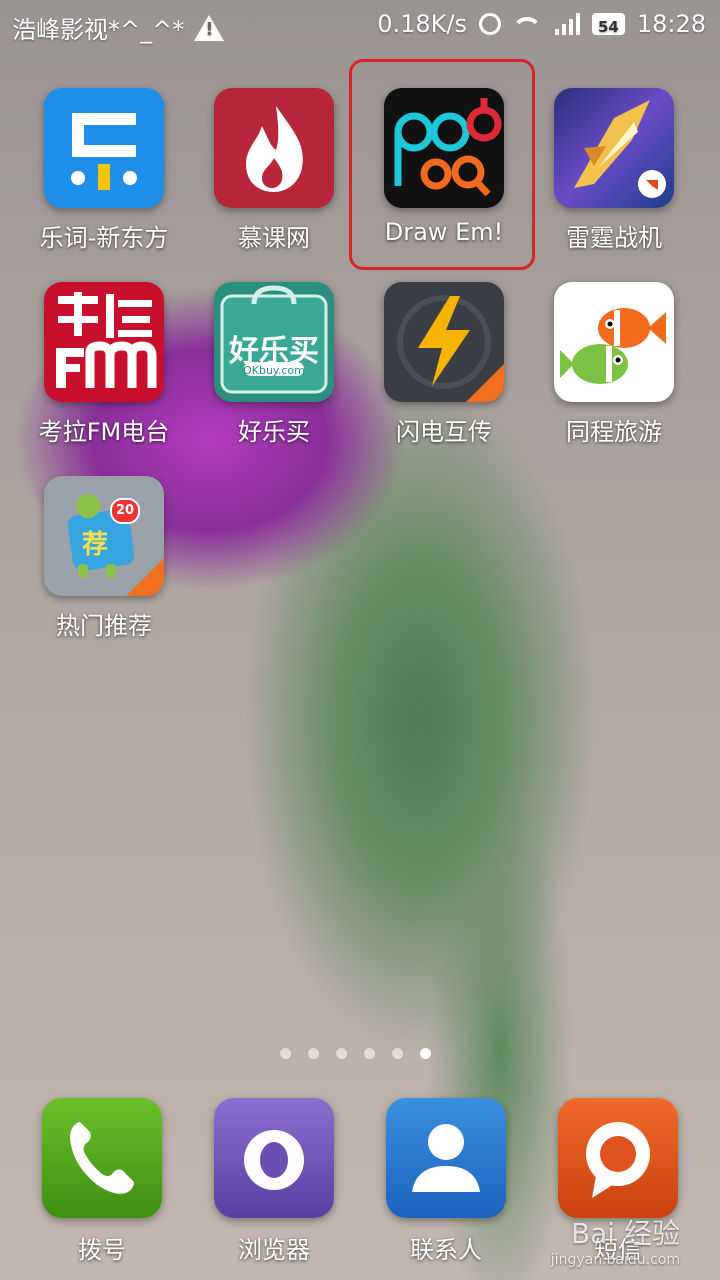 The image size is (720, 1280). Describe the element at coordinates (274, 238) in the screenshot. I see `app-label: 慕课网` at that location.